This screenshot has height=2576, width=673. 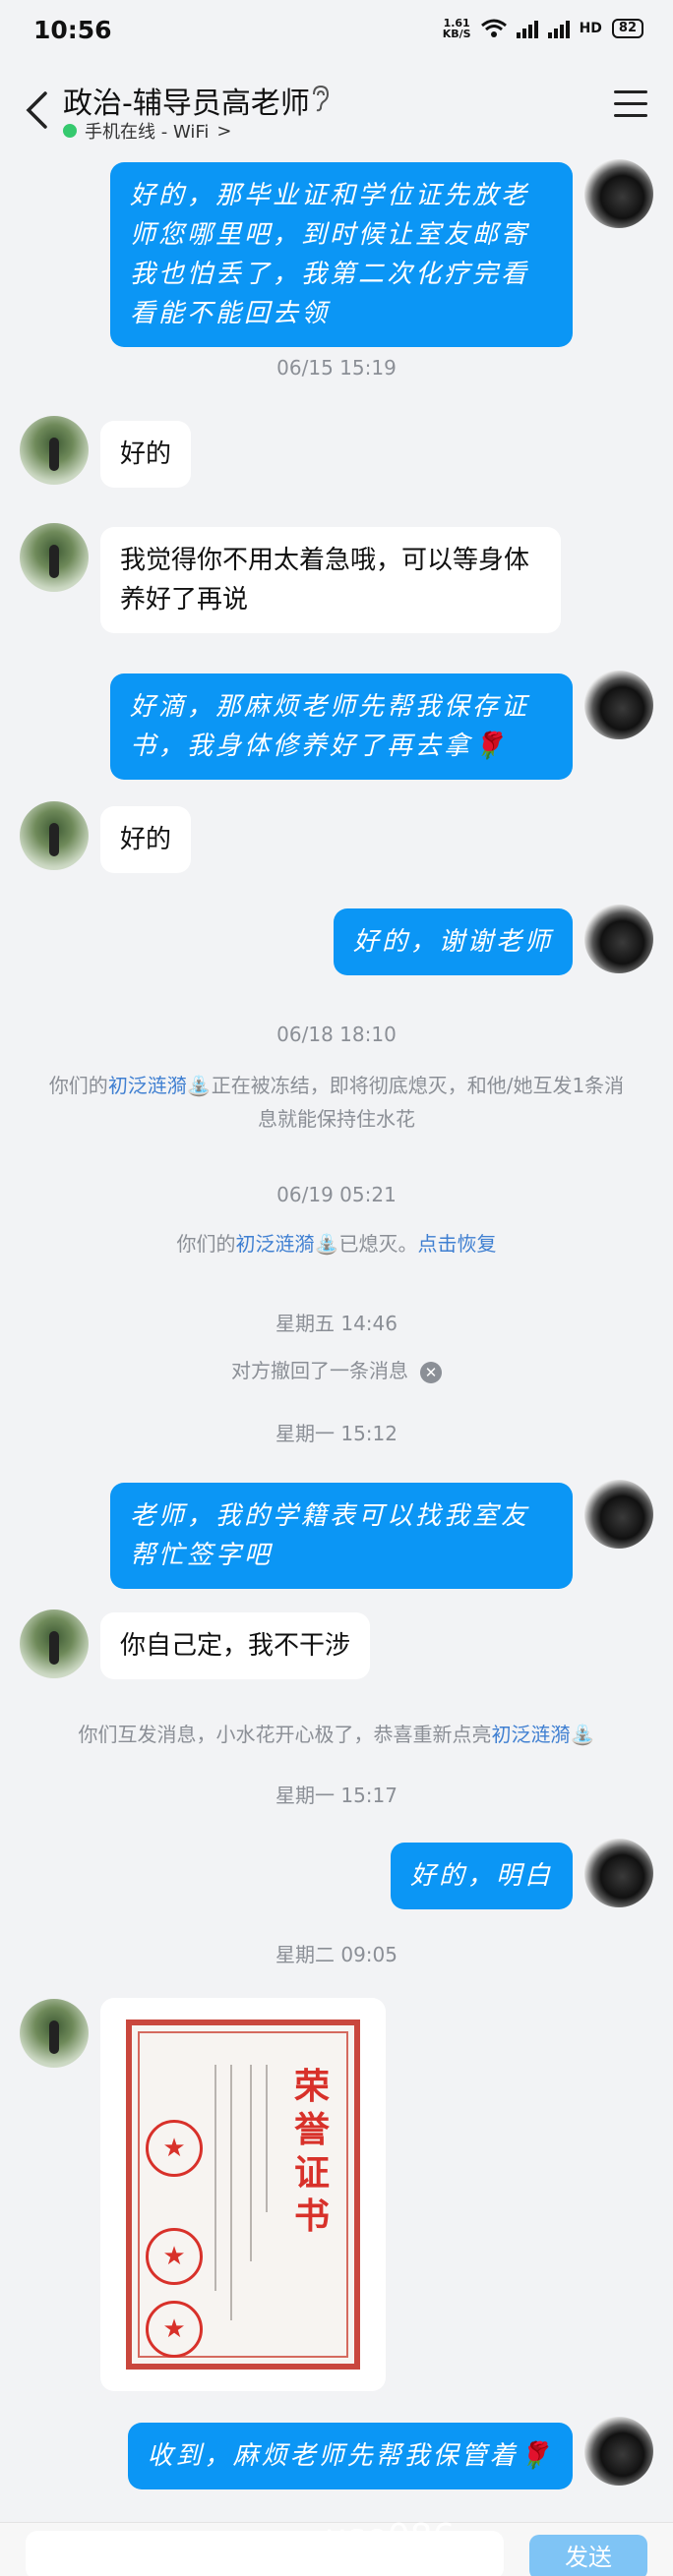 What do you see at coordinates (630, 105) in the screenshot?
I see `menu-icon` at bounding box center [630, 105].